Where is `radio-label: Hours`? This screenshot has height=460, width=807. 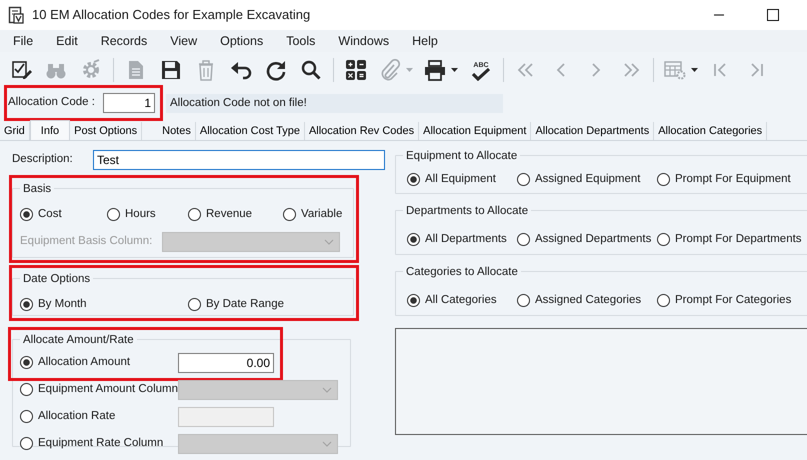 radio-label: Hours is located at coordinates (140, 214).